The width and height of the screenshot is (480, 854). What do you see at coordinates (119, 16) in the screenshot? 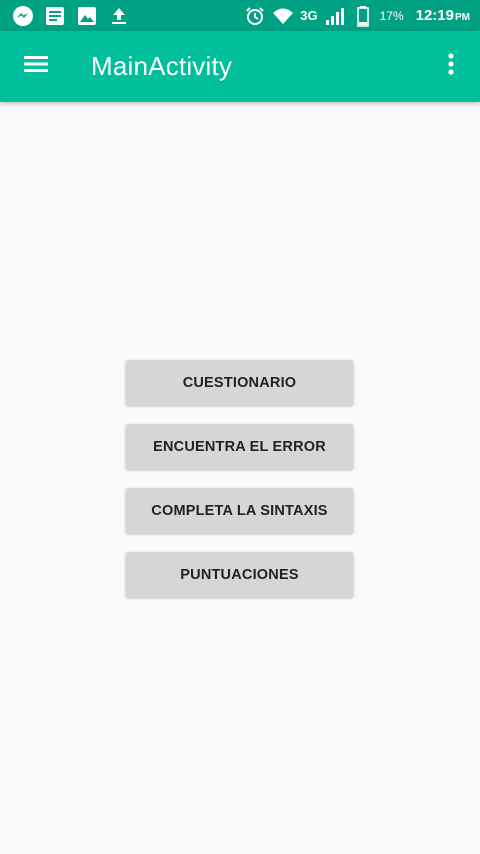
I see `upload-icon` at bounding box center [119, 16].